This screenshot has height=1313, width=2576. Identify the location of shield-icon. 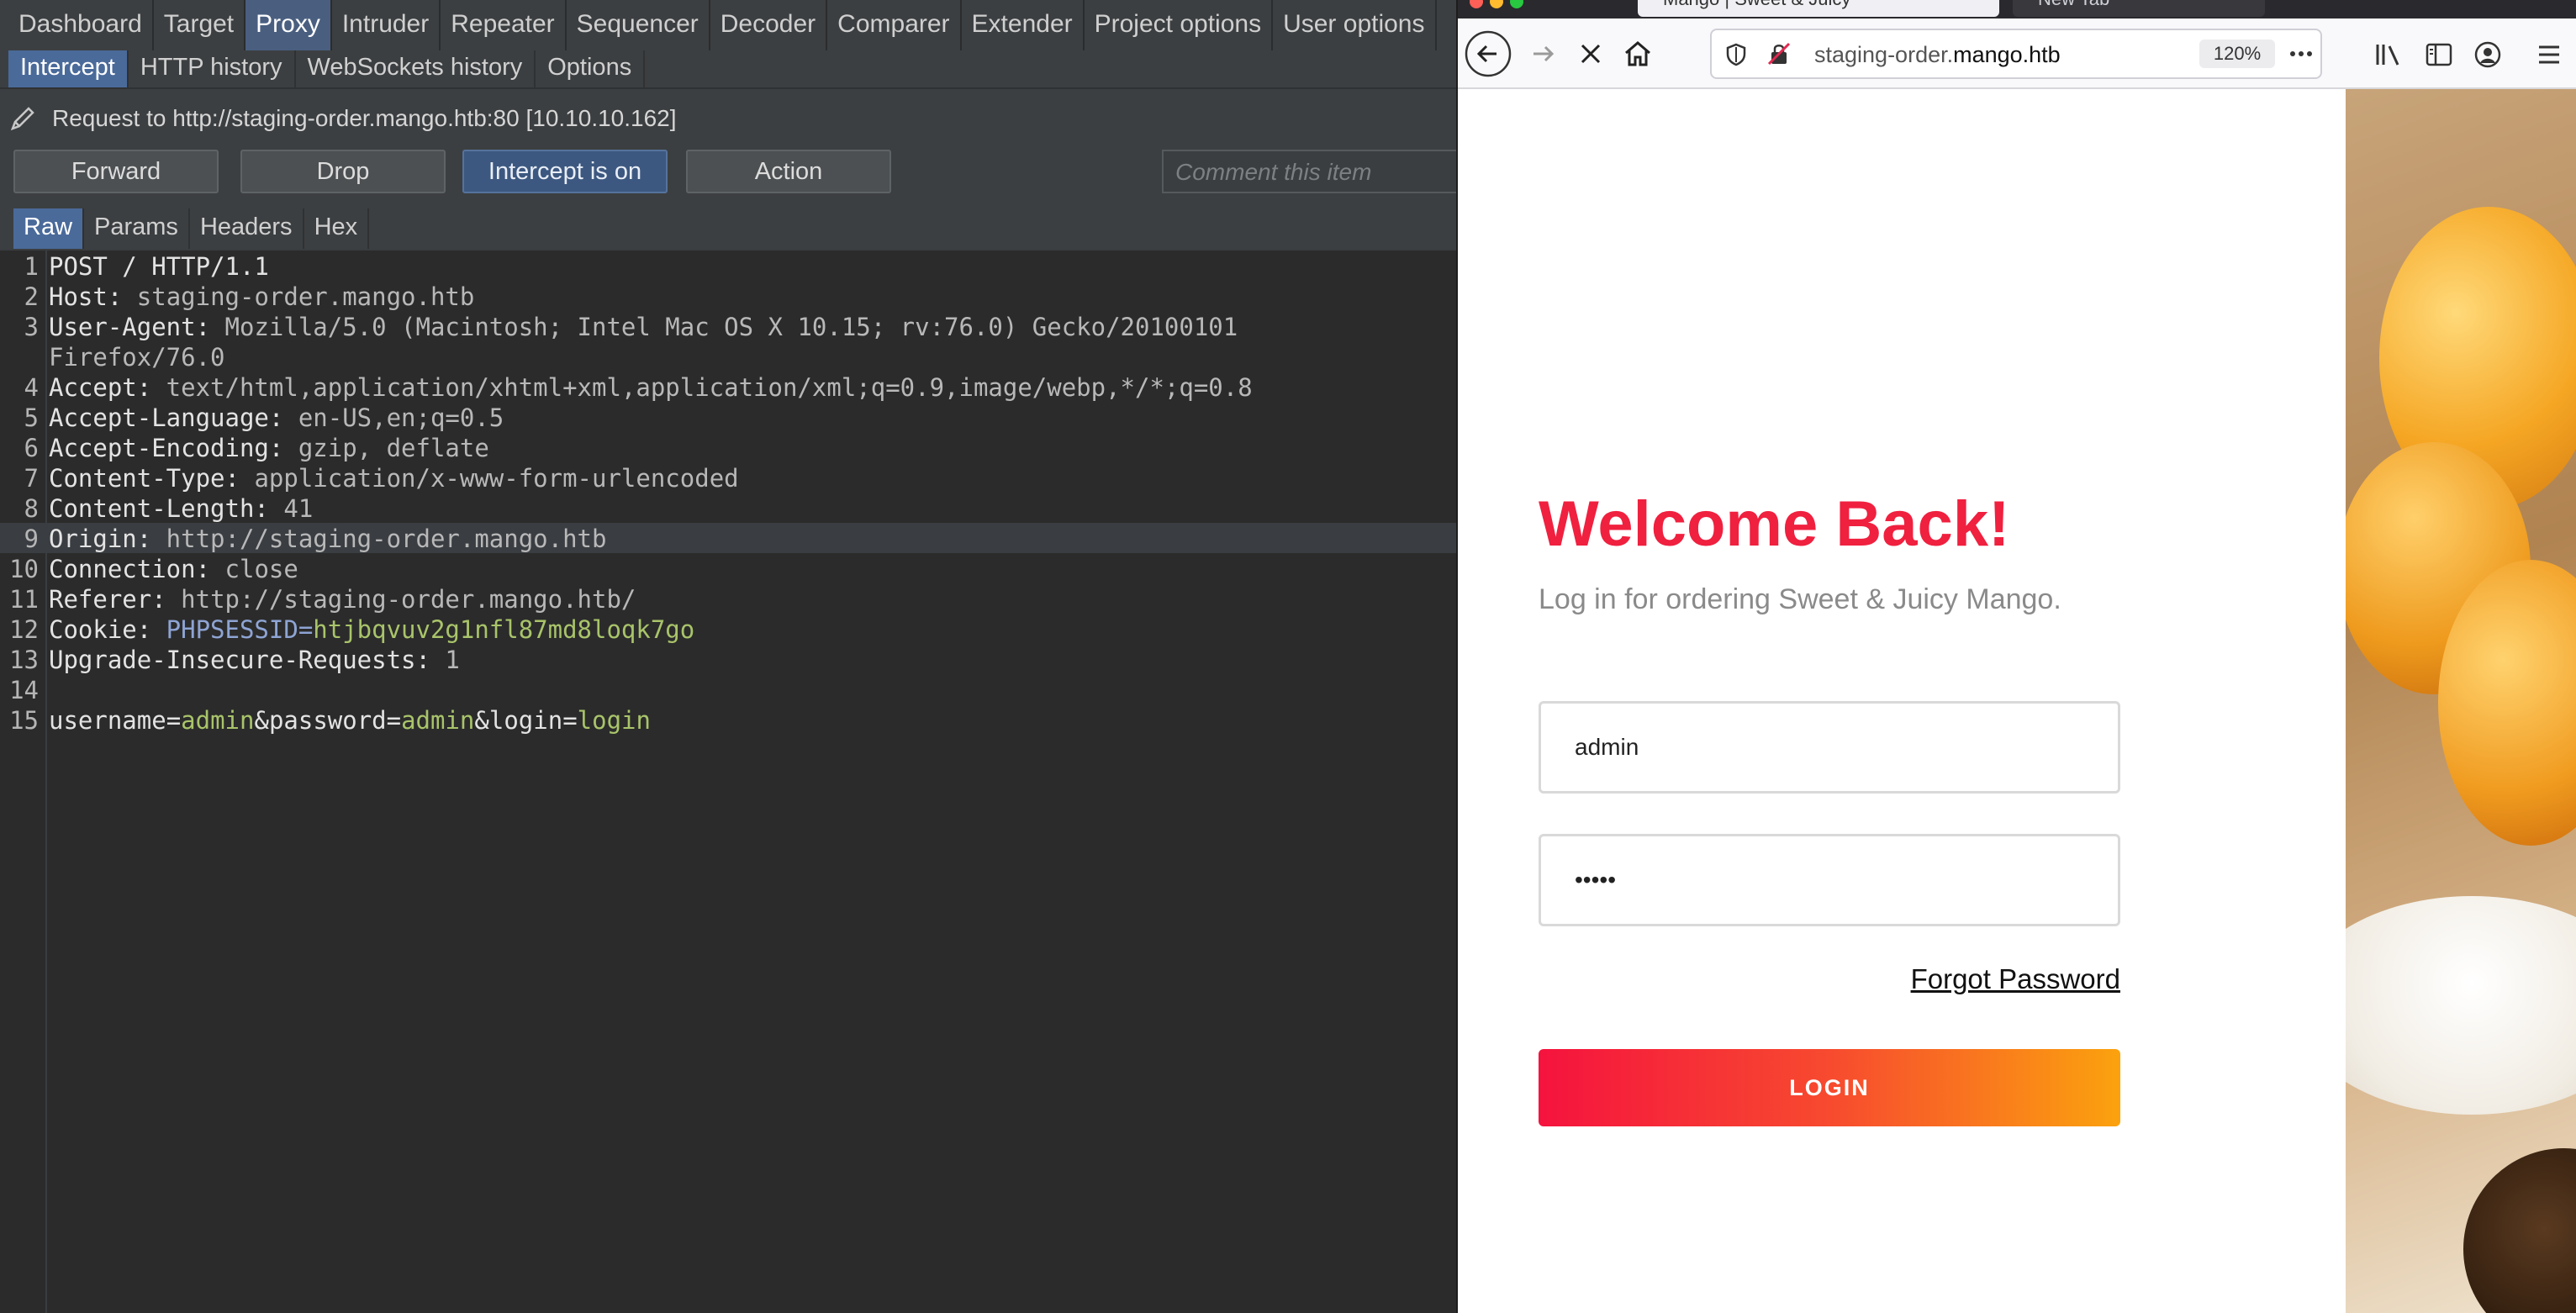
(1736, 55).